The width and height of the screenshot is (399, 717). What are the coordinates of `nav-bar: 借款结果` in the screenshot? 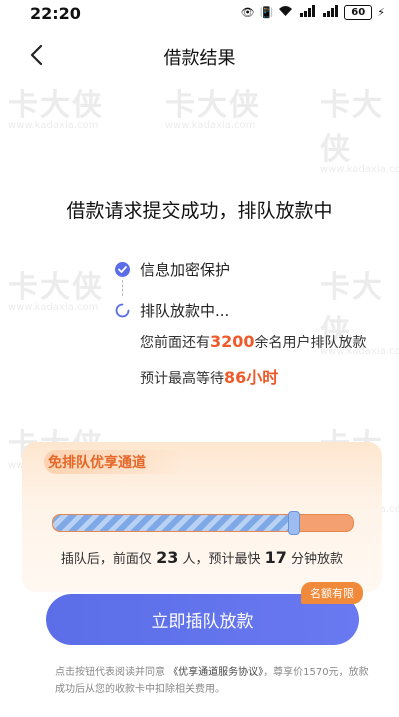 It's located at (199, 55).